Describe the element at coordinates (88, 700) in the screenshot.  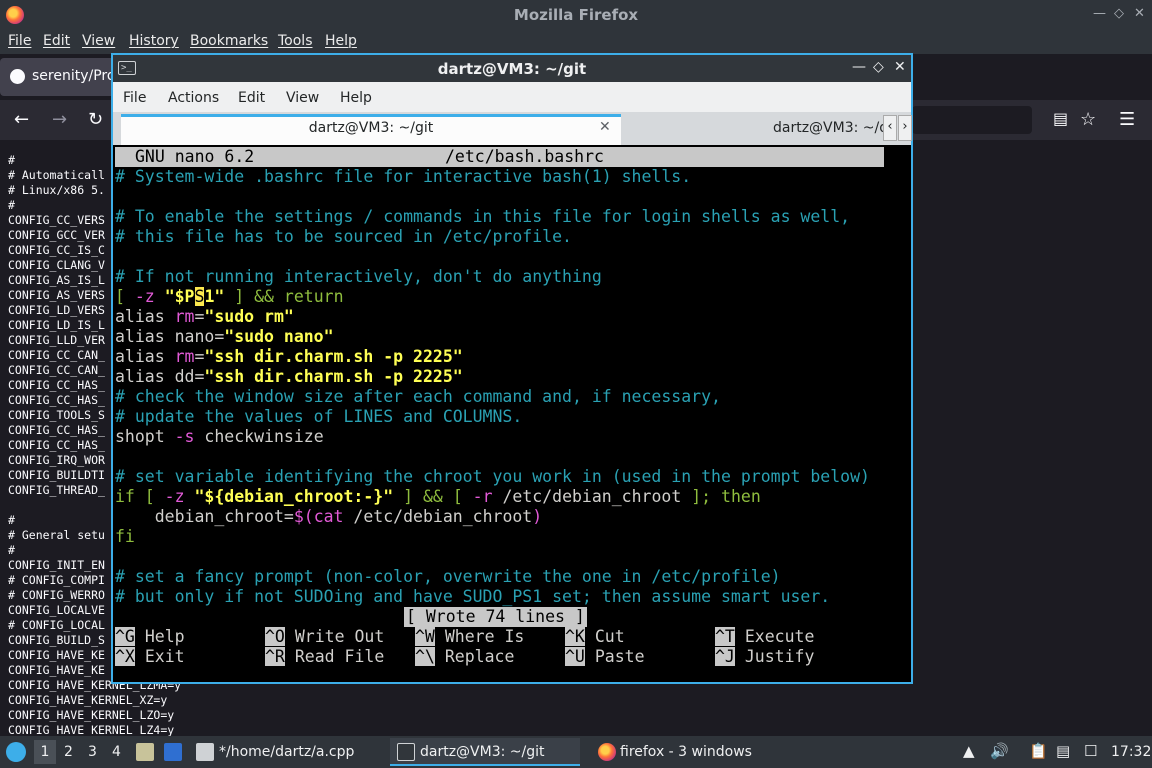
I see `config-line: CONFIG_HAVE_KERNEL_XZ=y` at that location.